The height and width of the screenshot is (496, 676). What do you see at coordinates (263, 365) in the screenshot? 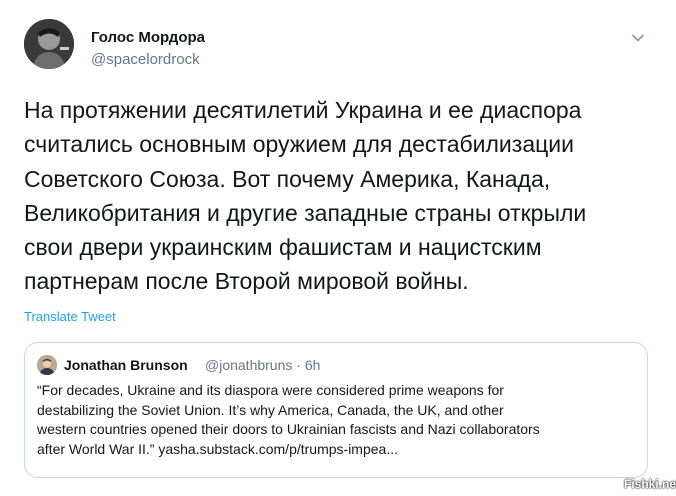
I see `quoted-author-handle: @jonathbruns · 6h` at bounding box center [263, 365].